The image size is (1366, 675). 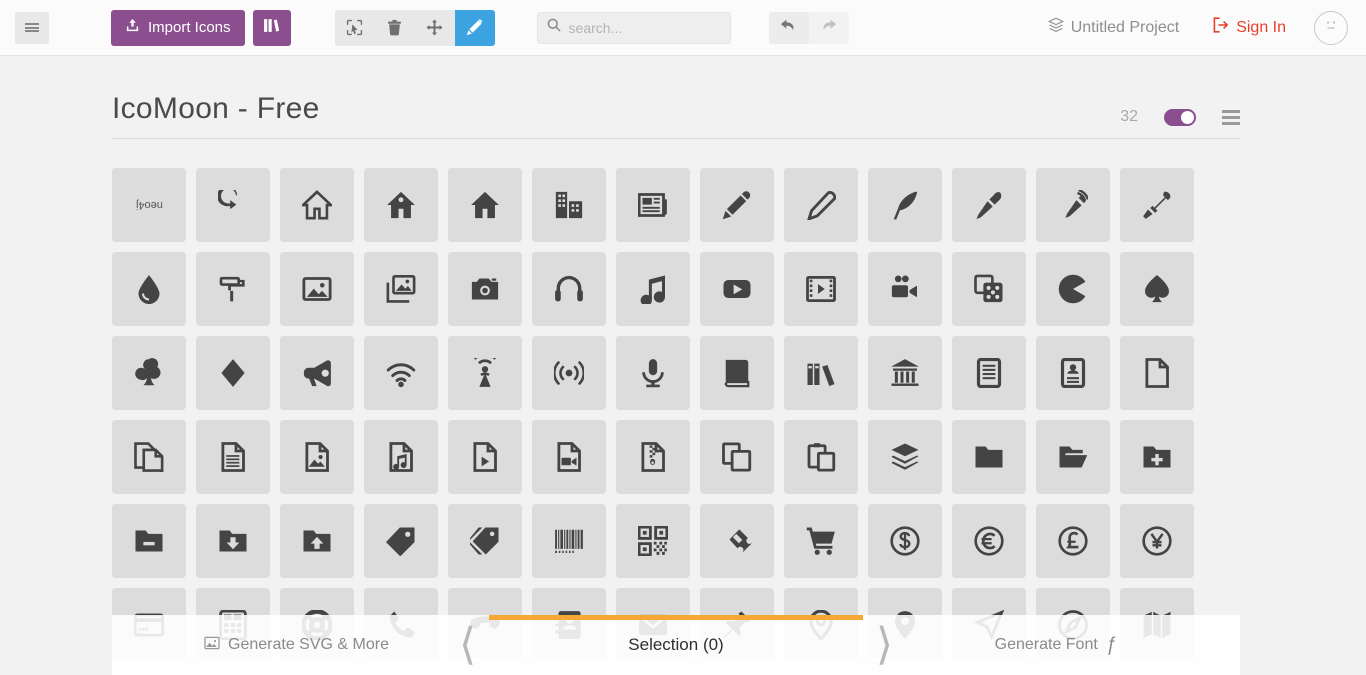 I want to click on spades-icon, so click(x=1157, y=289).